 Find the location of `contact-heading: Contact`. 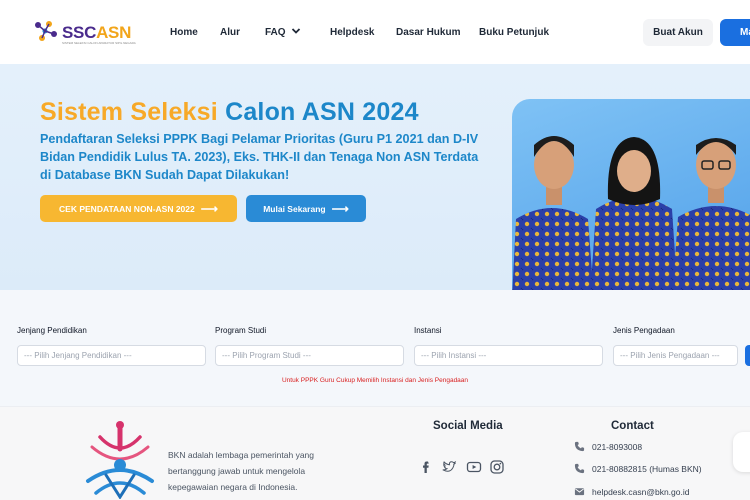

contact-heading: Contact is located at coordinates (632, 426).